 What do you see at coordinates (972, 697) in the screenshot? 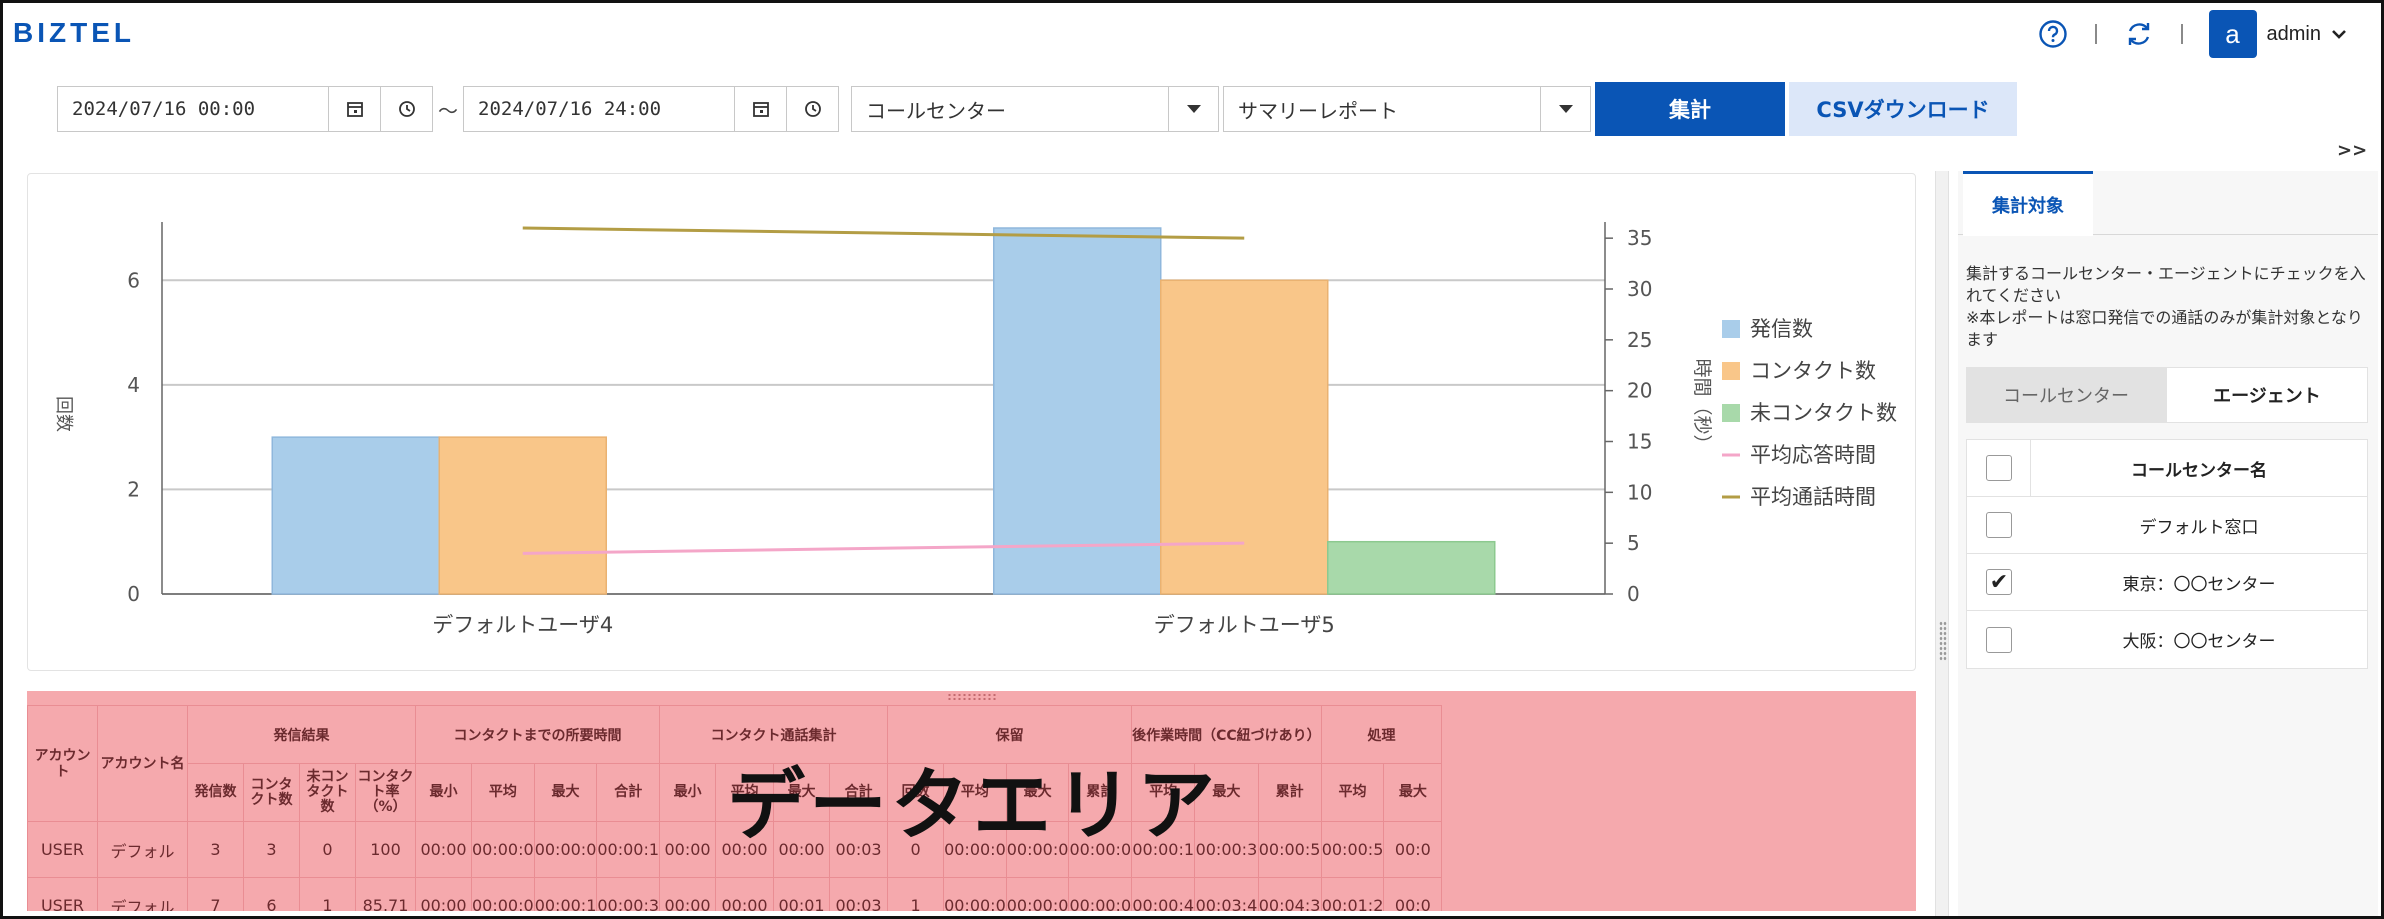
I see `resize-grip` at bounding box center [972, 697].